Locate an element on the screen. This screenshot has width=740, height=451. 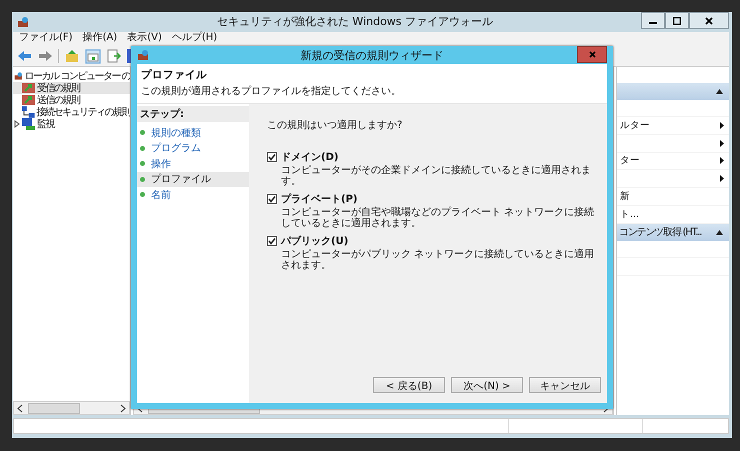
checkbox-label: プライベート(P) is located at coordinates (319, 199).